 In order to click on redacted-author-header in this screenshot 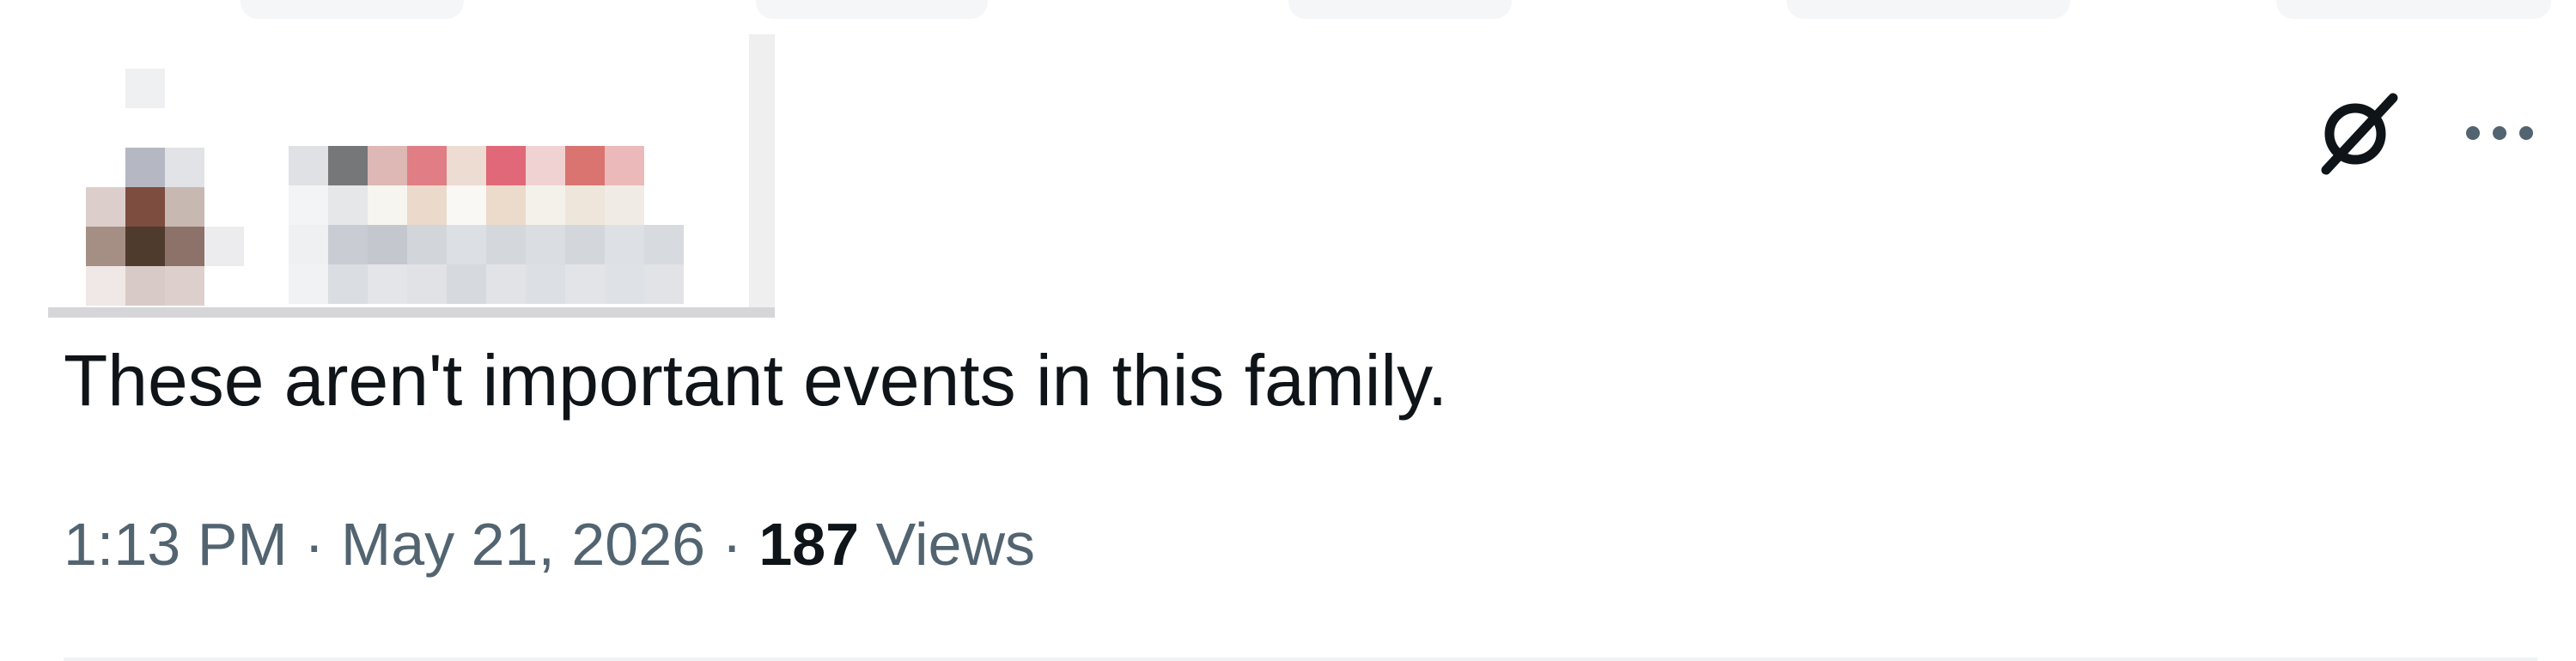, I will do `click(411, 176)`.